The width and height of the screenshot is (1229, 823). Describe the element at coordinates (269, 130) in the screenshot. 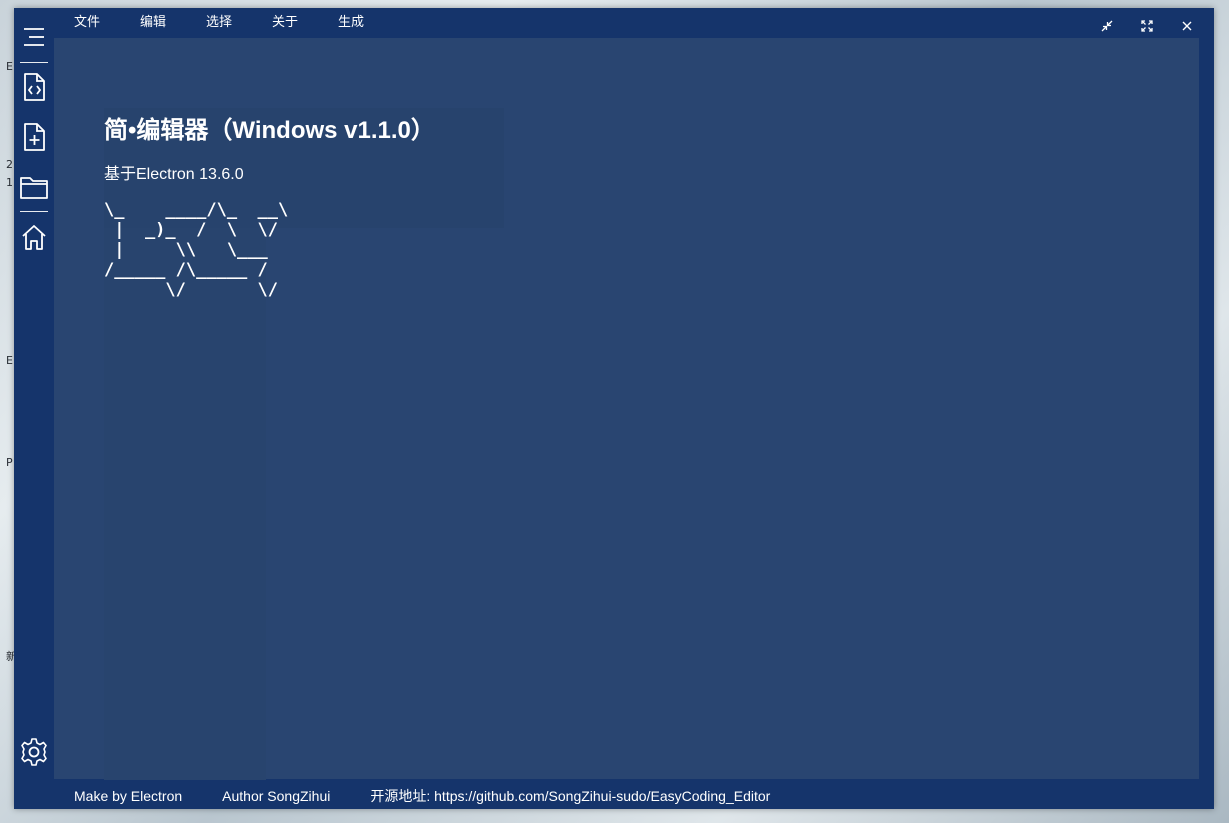

I see `app-title: 简•编辑器（Windows v1.1.0）` at that location.